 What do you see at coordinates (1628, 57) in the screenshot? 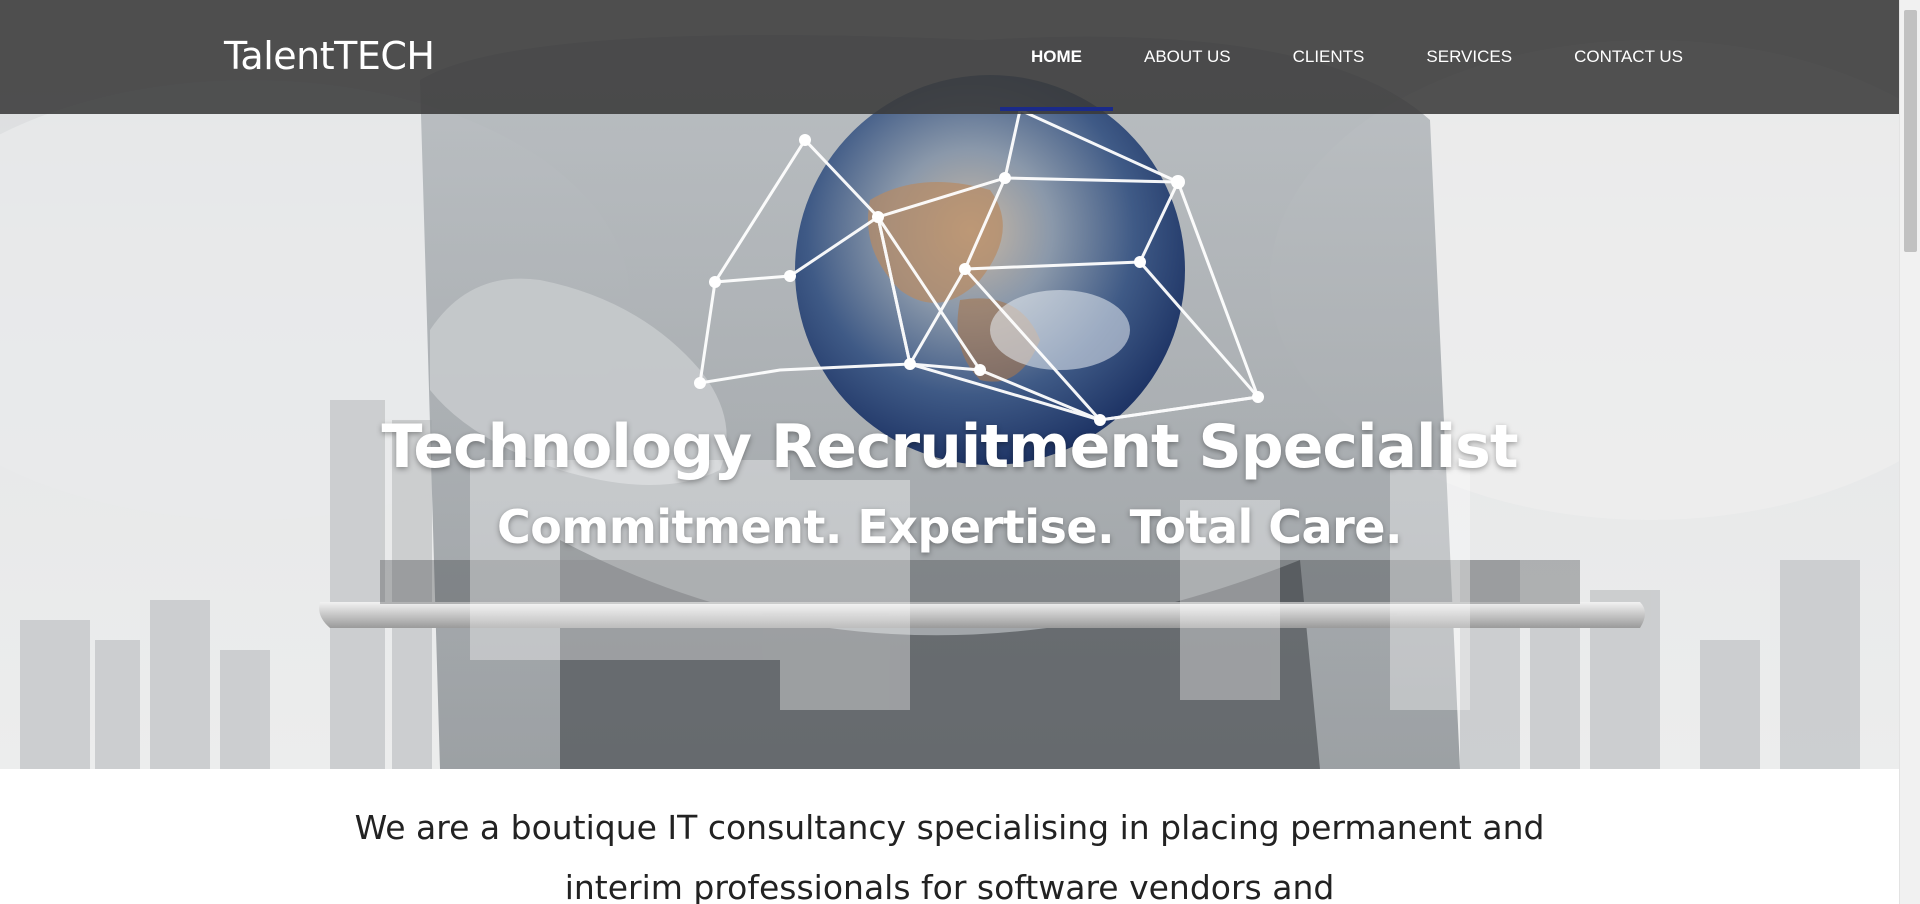
I see `nav-contact-us: CONTACT US` at bounding box center [1628, 57].